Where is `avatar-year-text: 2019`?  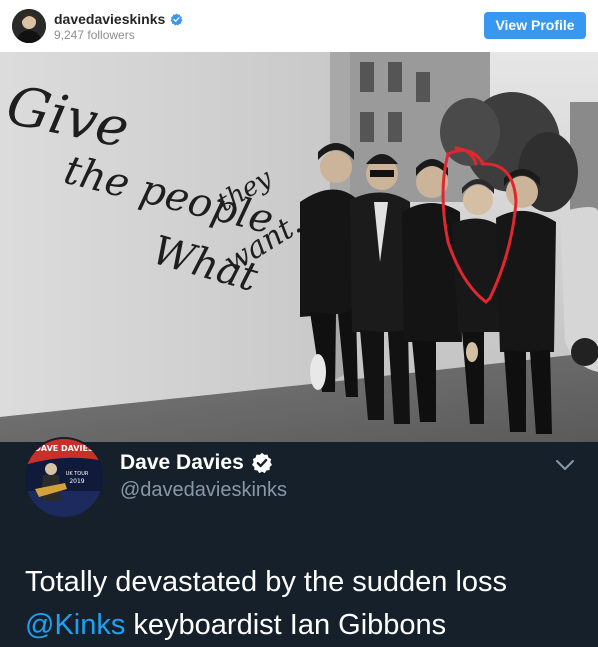
avatar-year-text: 2019 is located at coordinates (76, 481).